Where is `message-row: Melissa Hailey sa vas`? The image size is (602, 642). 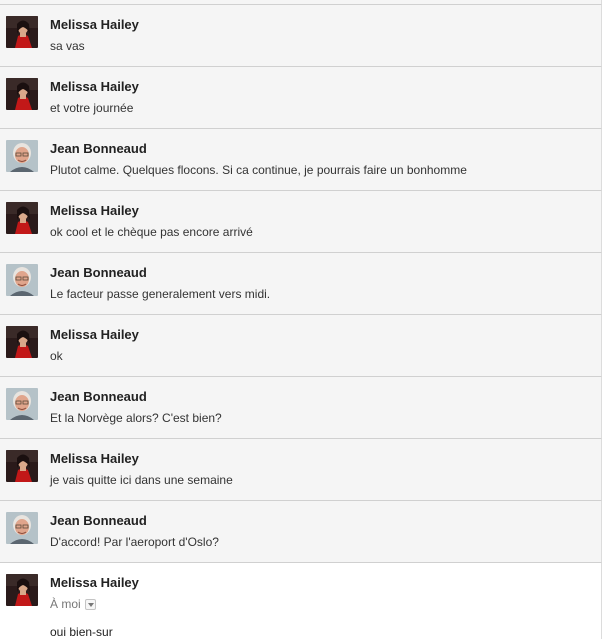 message-row: Melissa Hailey sa vas is located at coordinates (301, 36).